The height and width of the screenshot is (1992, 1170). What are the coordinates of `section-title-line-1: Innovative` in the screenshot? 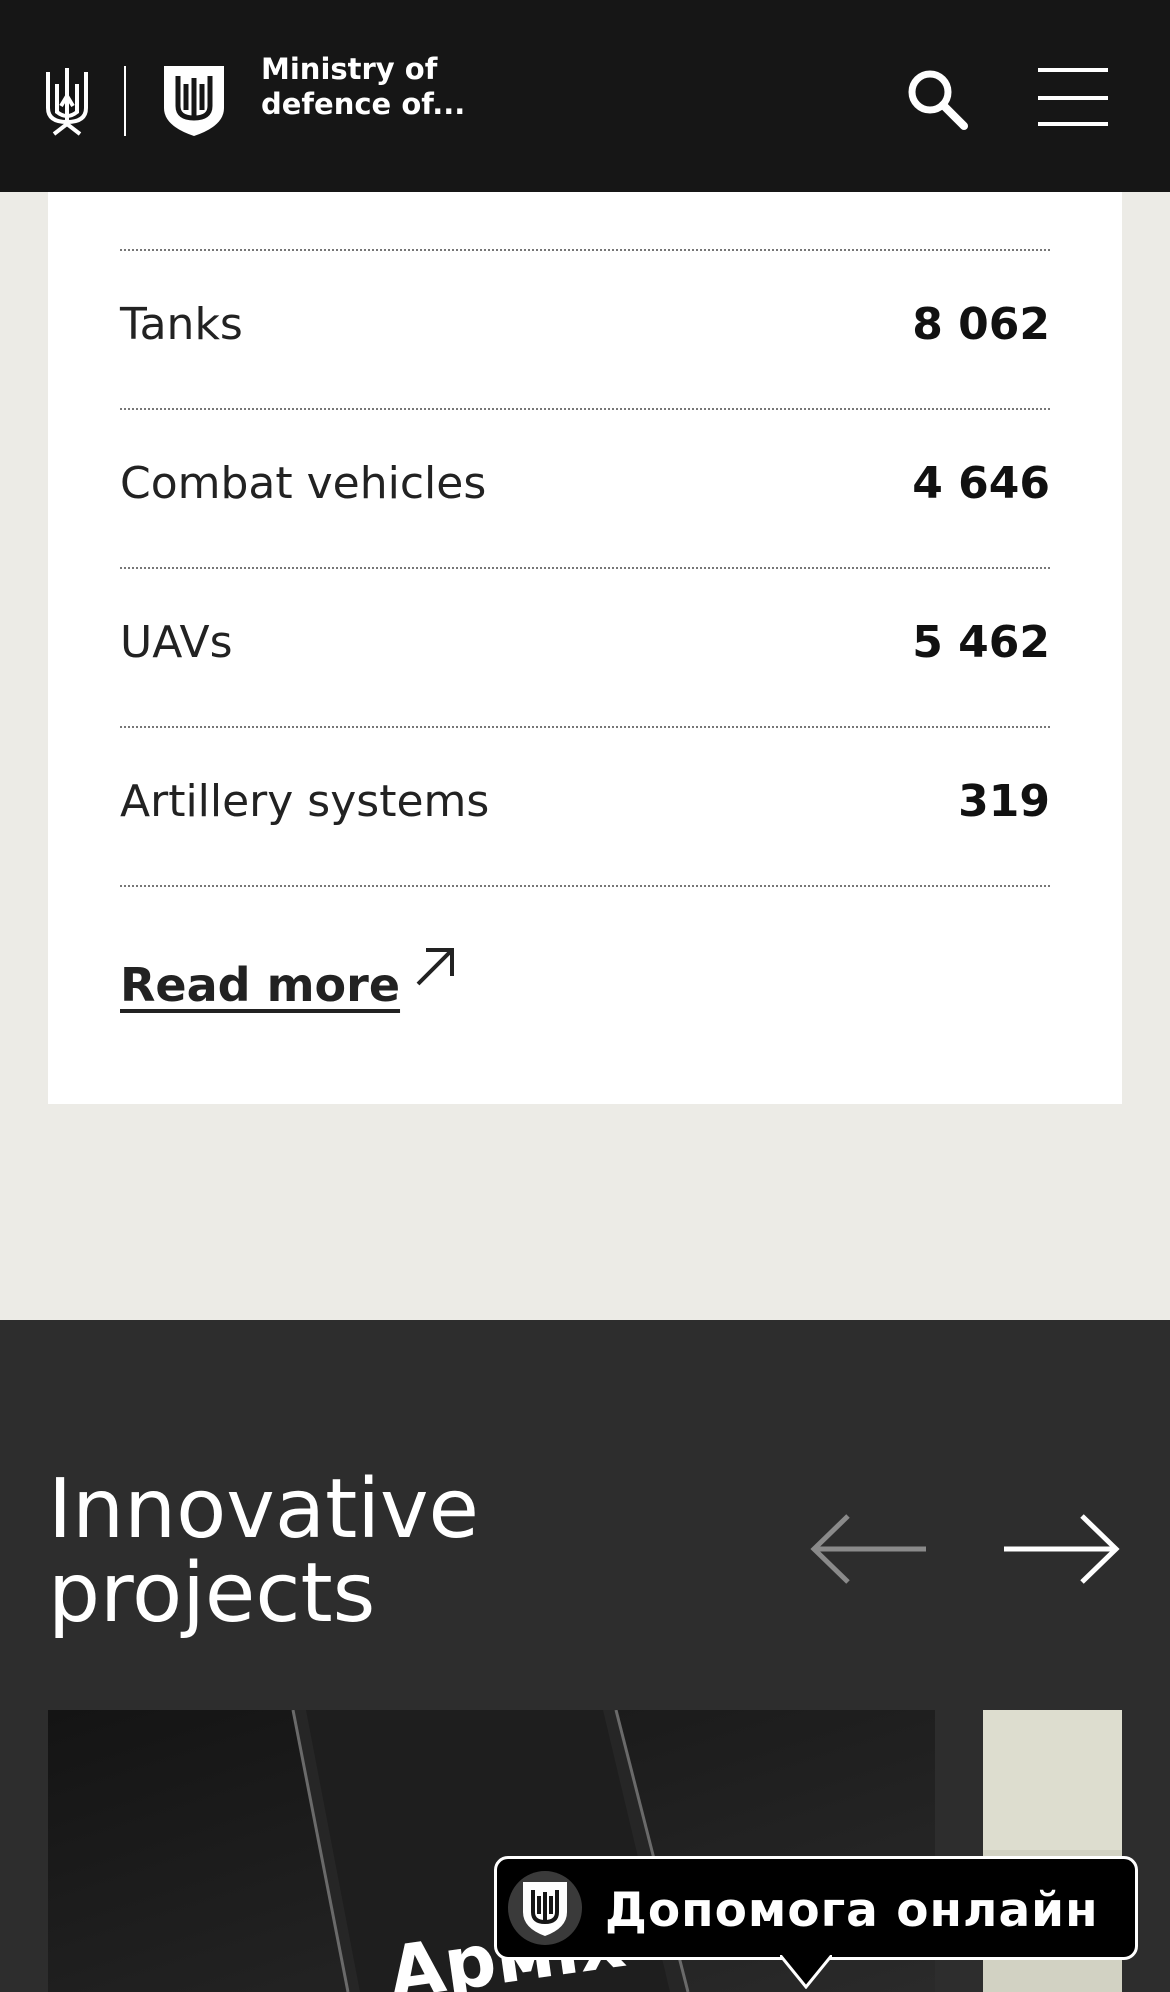 It's located at (263, 1509).